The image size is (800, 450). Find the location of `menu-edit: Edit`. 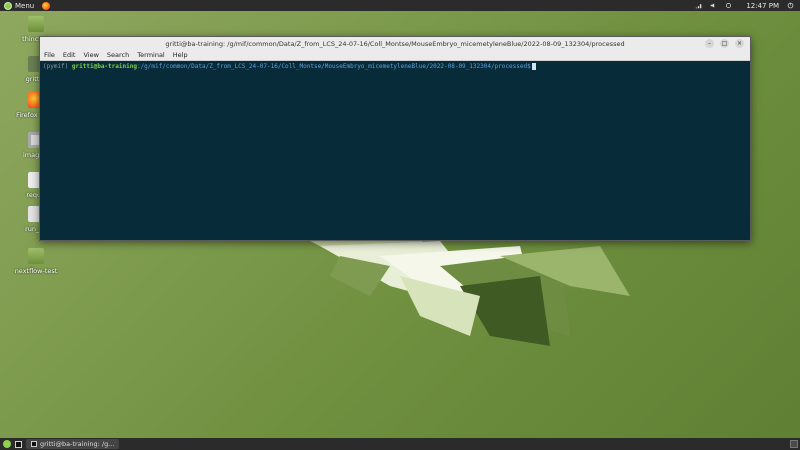

menu-edit: Edit is located at coordinates (69, 55).